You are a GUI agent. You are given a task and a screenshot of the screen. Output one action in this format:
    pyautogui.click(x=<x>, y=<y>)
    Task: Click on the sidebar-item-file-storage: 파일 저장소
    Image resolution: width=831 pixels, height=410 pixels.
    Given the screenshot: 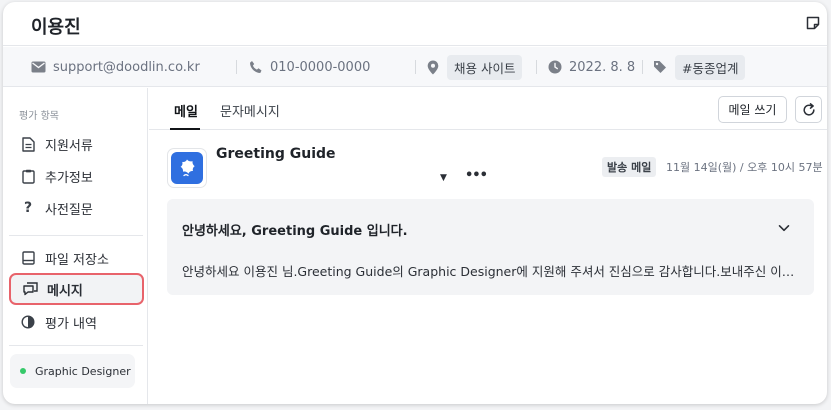 What is the action you would take?
    pyautogui.click(x=76, y=258)
    